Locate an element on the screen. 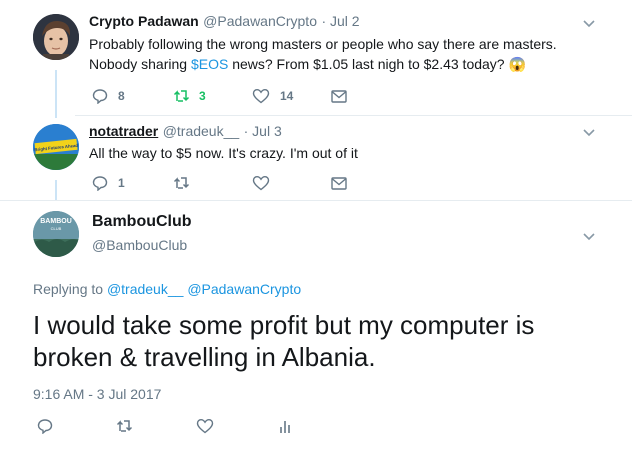  tweet-text-line: broken & travelling in Albania. is located at coordinates (204, 357).